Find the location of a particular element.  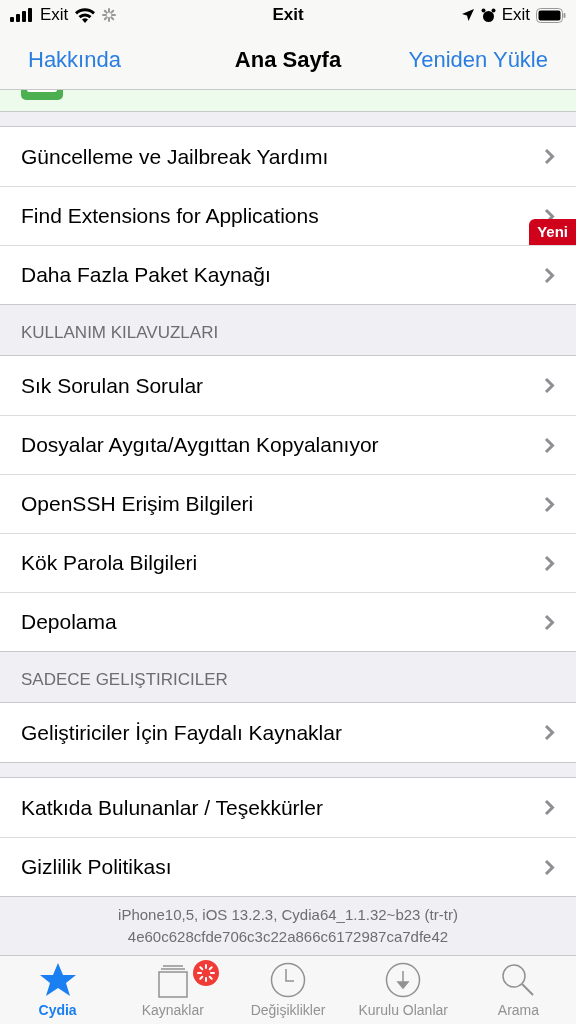

reload-button: Yeniden Yükle is located at coordinates (478, 59).